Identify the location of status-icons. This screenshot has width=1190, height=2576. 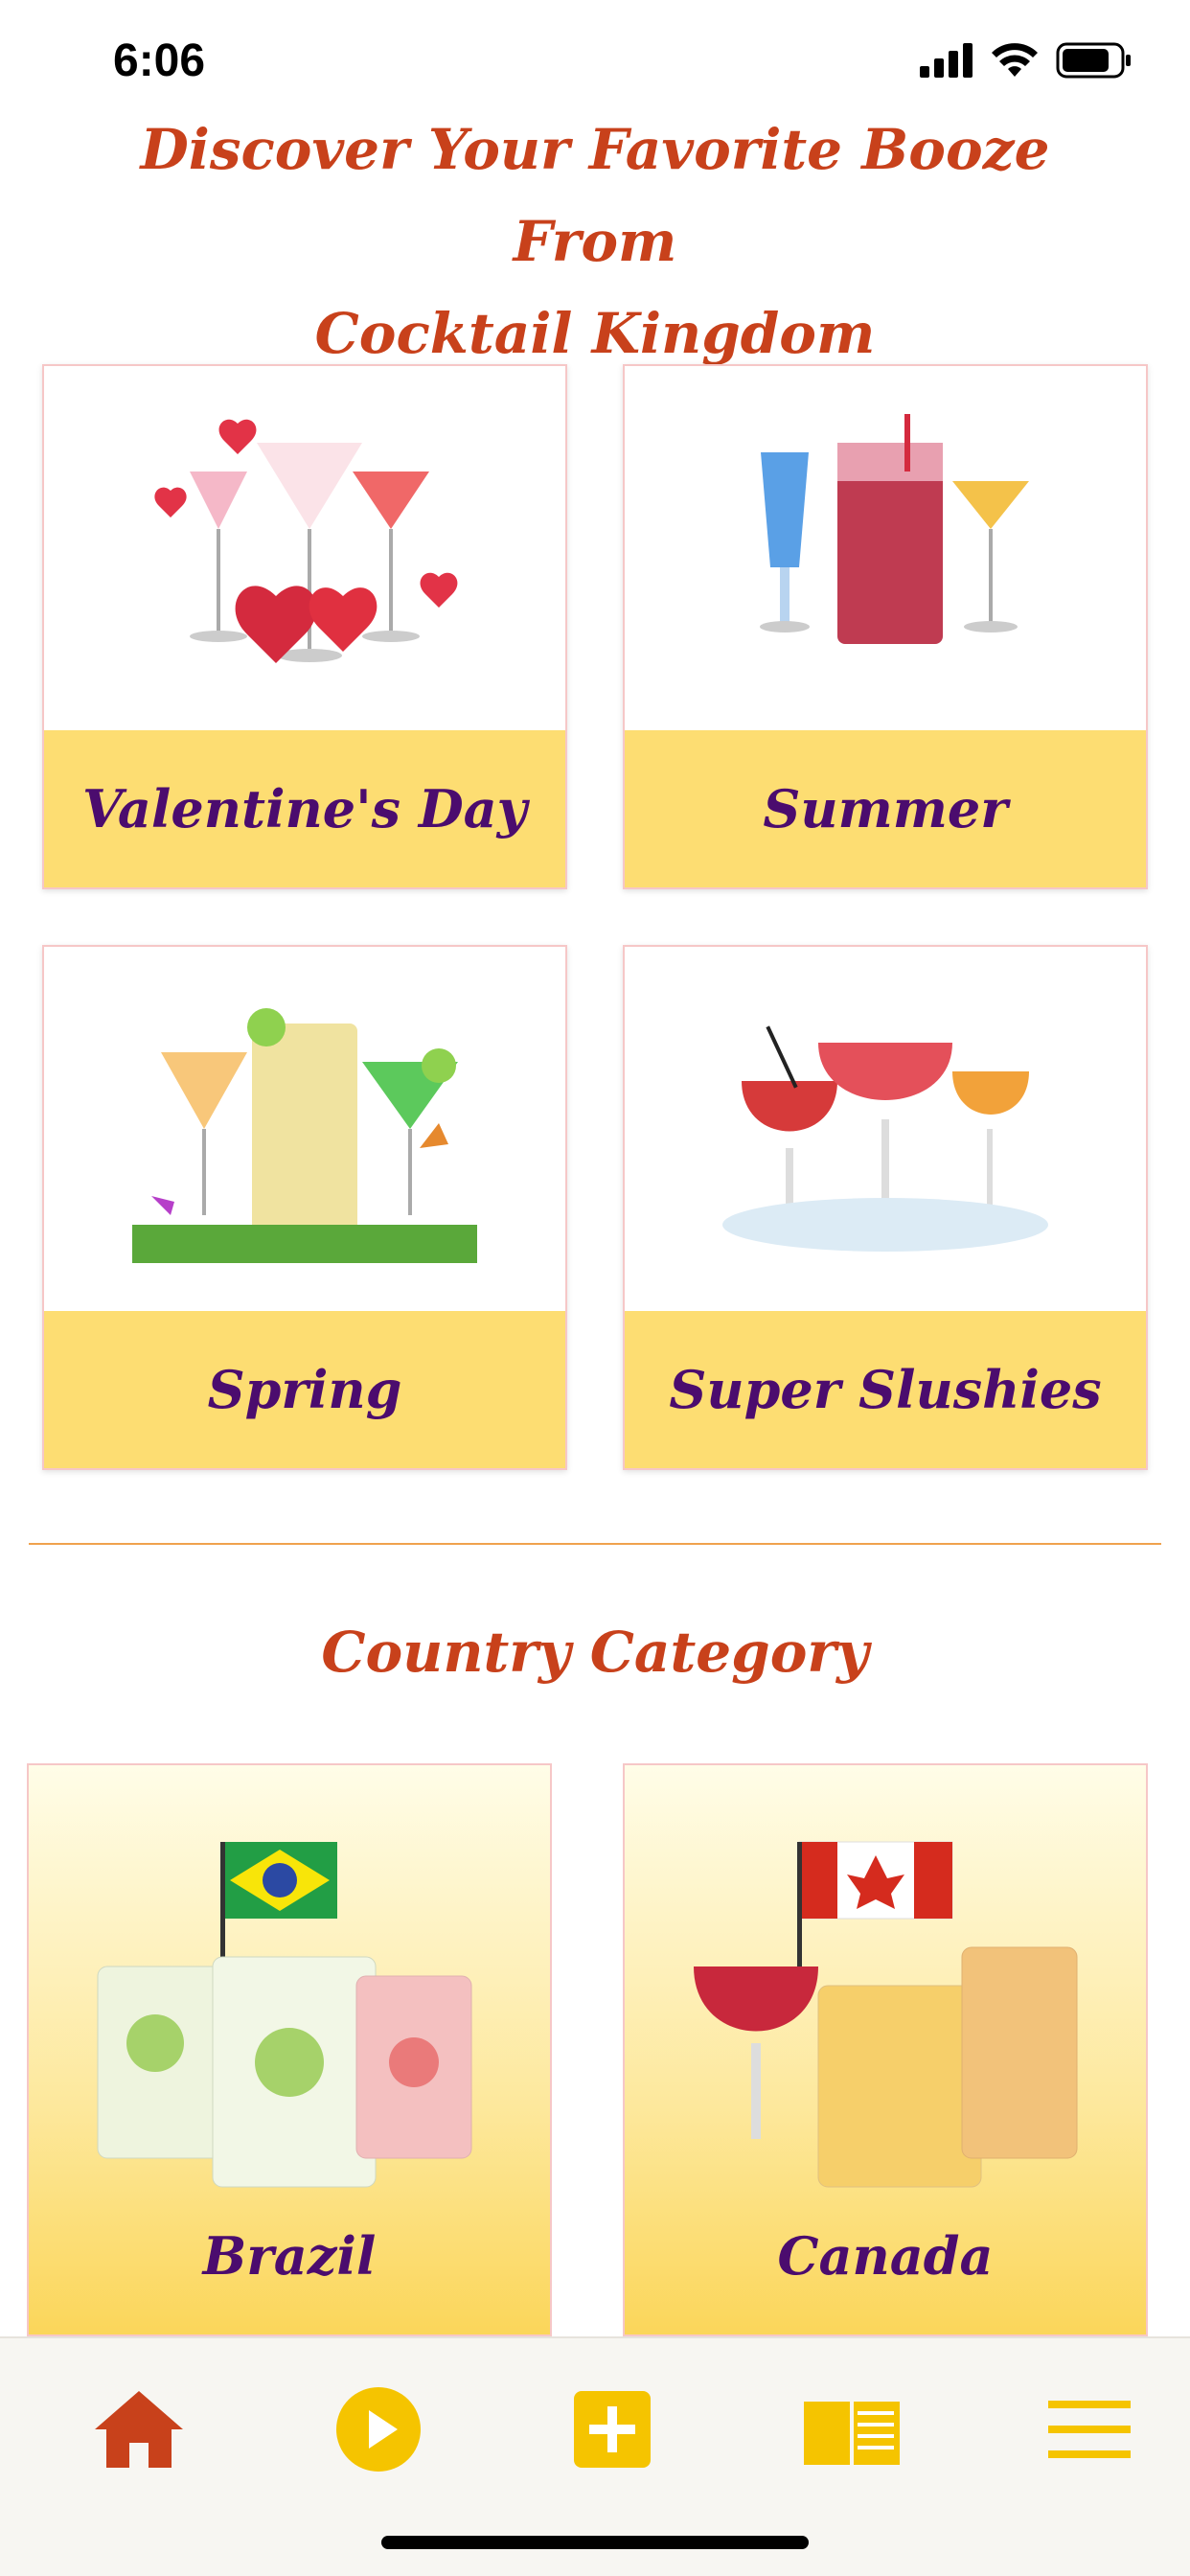
(1027, 60).